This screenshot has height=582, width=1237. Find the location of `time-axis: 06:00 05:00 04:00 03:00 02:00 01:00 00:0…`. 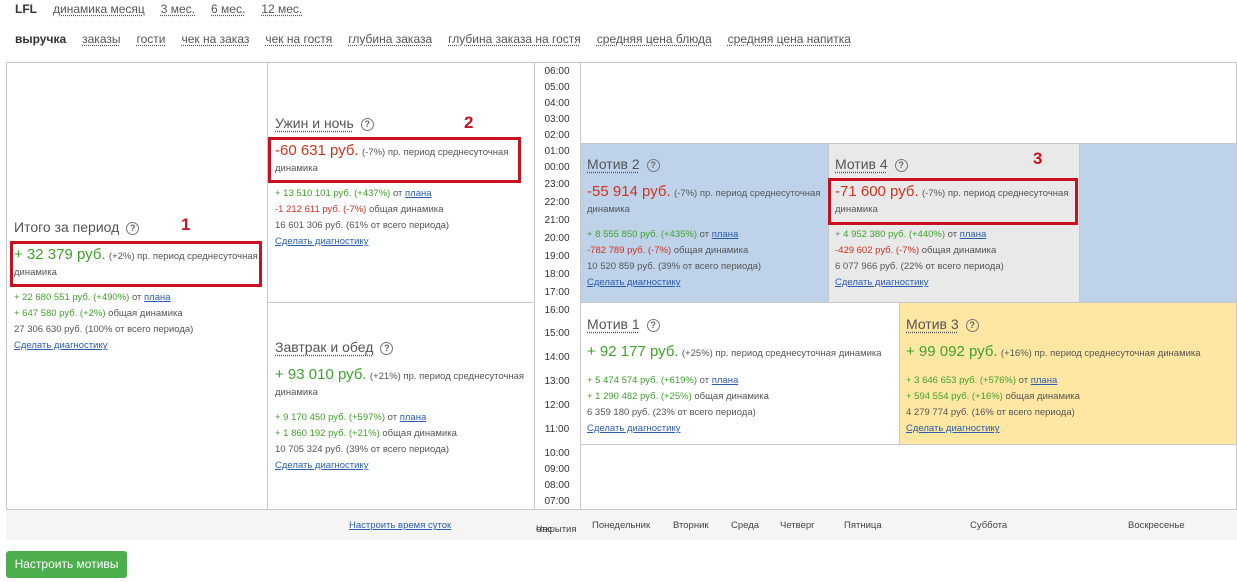

time-axis: 06:00 05:00 04:00 03:00 02:00 01:00 00:0… is located at coordinates (557, 286).